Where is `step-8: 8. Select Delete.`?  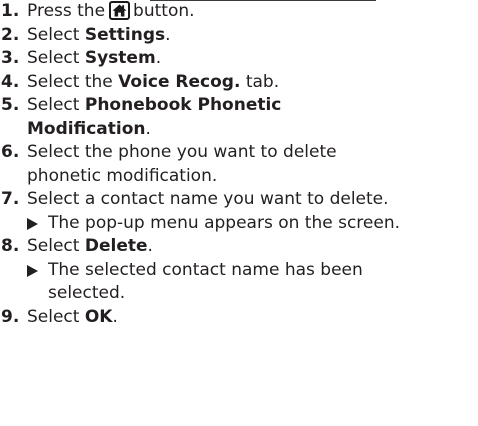
step-8: 8. Select Delete. is located at coordinates (239, 247).